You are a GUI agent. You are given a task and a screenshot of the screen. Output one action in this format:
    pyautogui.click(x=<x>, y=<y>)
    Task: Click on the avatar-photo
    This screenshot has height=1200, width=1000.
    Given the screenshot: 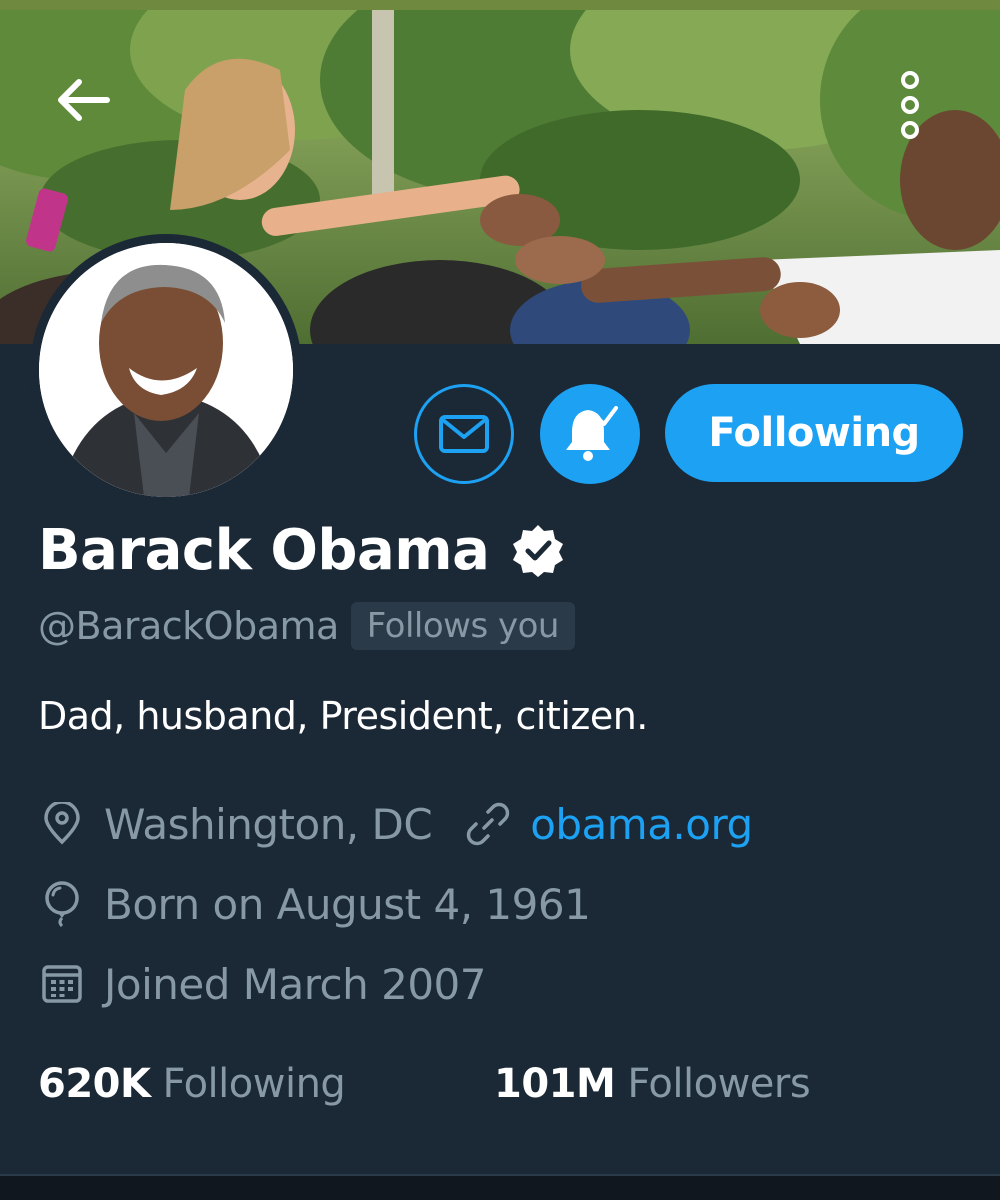 What is the action you would take?
    pyautogui.click(x=166, y=370)
    